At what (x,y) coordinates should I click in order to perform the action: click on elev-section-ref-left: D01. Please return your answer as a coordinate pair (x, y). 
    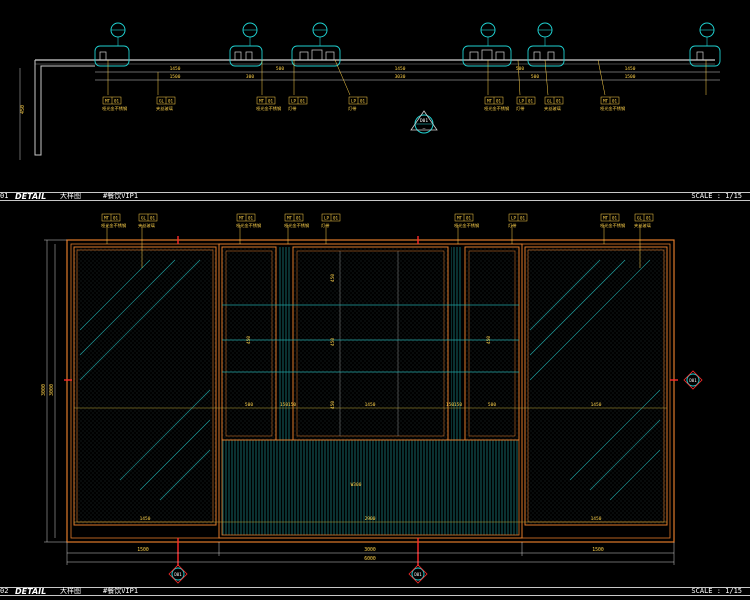
    Looking at the image, I should click on (178, 574).